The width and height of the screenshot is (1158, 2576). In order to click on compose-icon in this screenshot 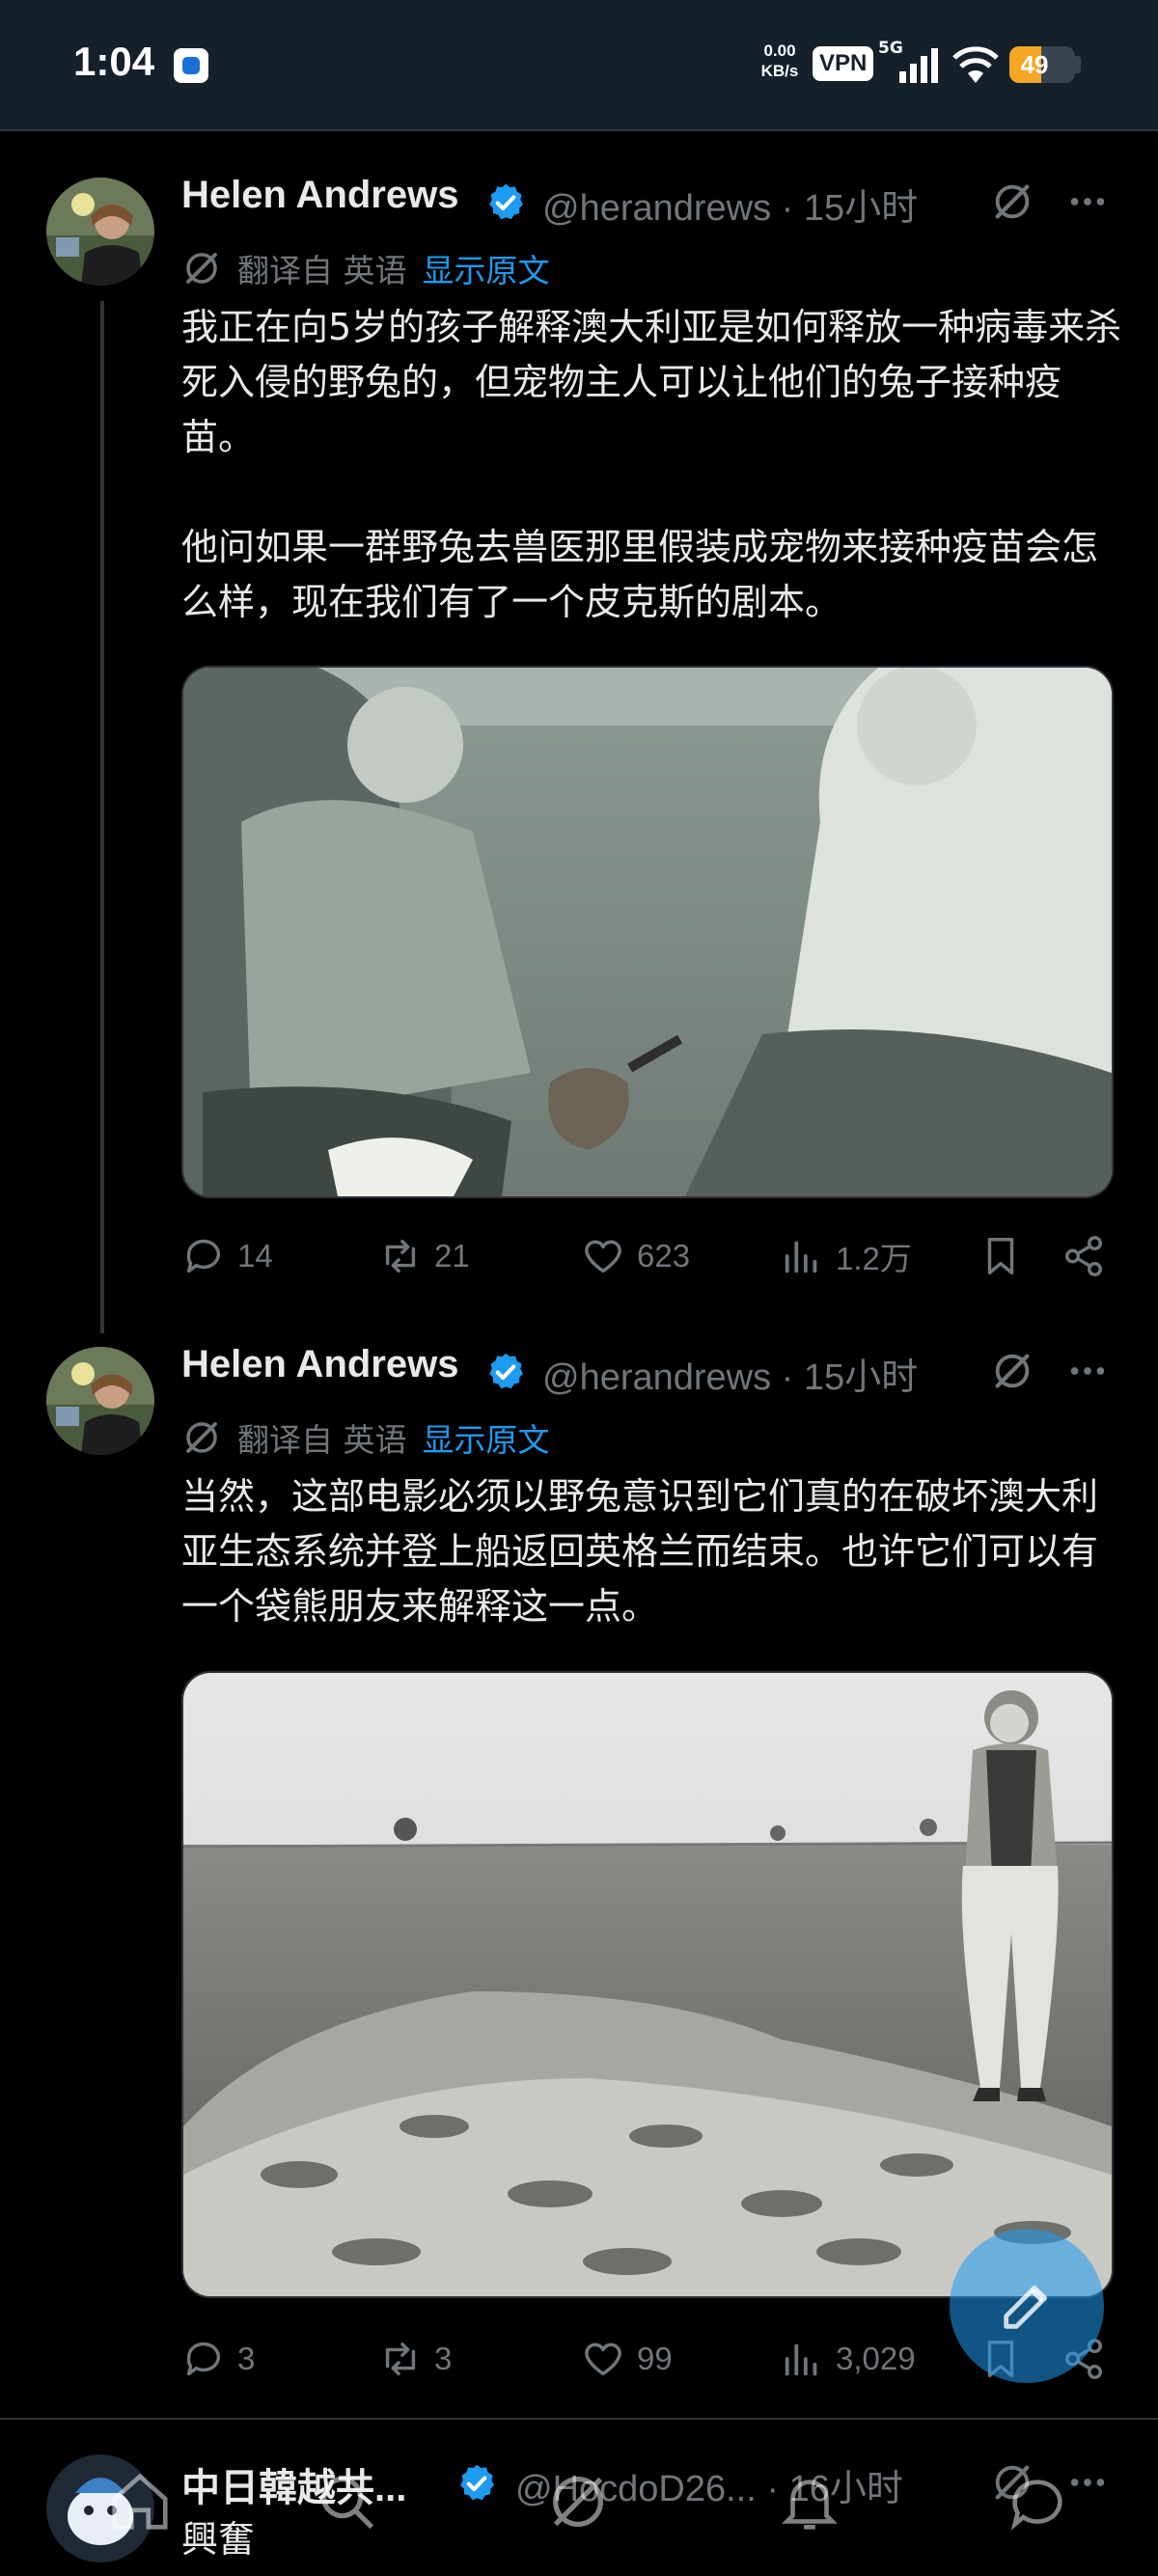, I will do `click(1026, 2307)`.